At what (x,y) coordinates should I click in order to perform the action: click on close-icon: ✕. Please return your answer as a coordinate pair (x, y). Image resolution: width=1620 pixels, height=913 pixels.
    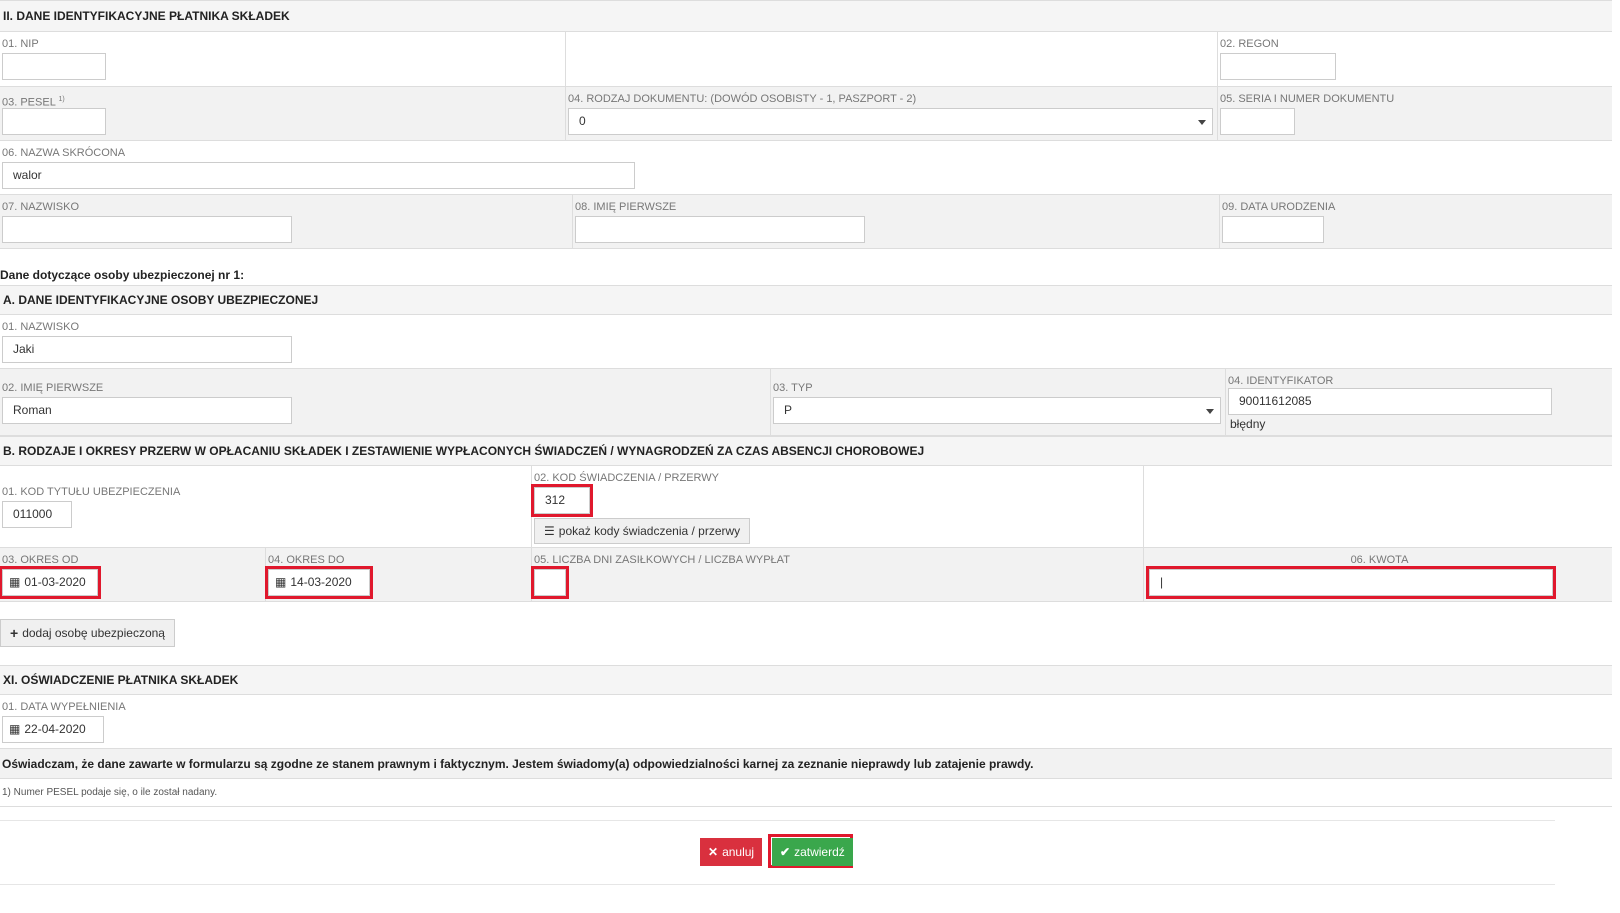
    Looking at the image, I should click on (713, 852).